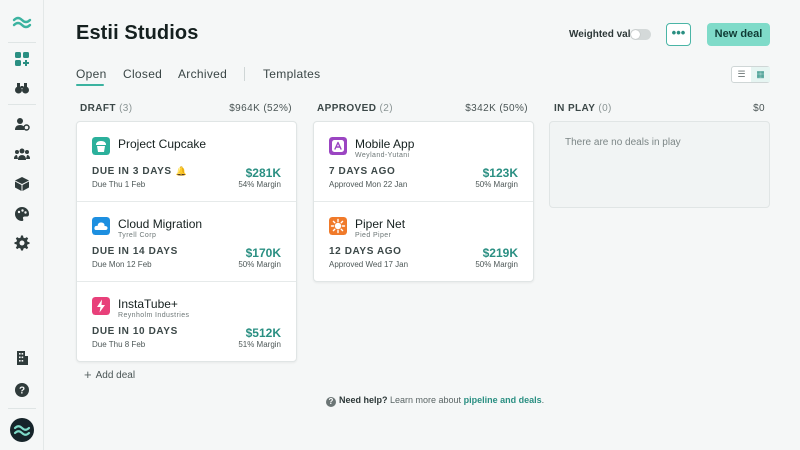 This screenshot has width=800, height=450. What do you see at coordinates (181, 171) in the screenshot?
I see `bell-icon: 🔔` at bounding box center [181, 171].